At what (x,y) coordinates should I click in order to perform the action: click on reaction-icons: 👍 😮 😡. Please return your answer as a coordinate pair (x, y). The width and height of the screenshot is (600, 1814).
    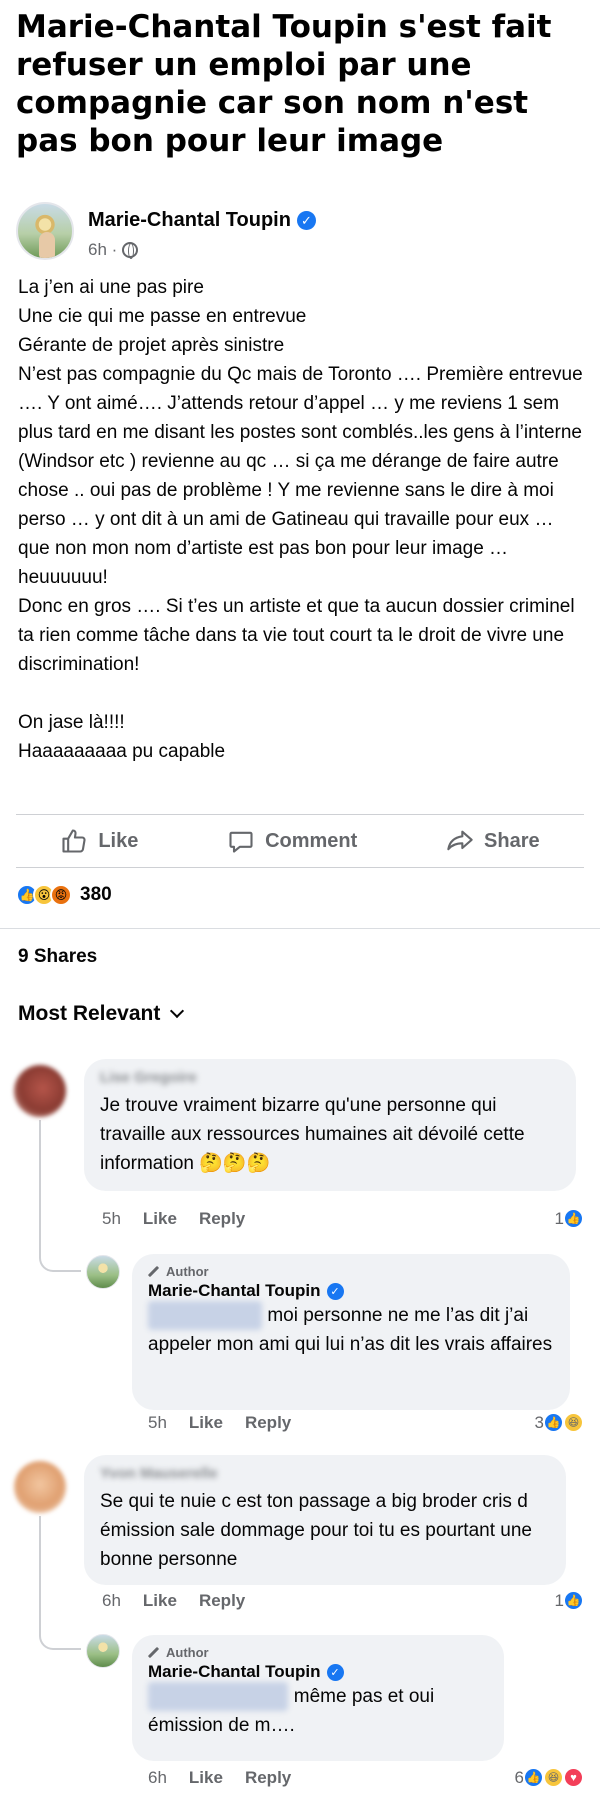
    Looking at the image, I should click on (44, 895).